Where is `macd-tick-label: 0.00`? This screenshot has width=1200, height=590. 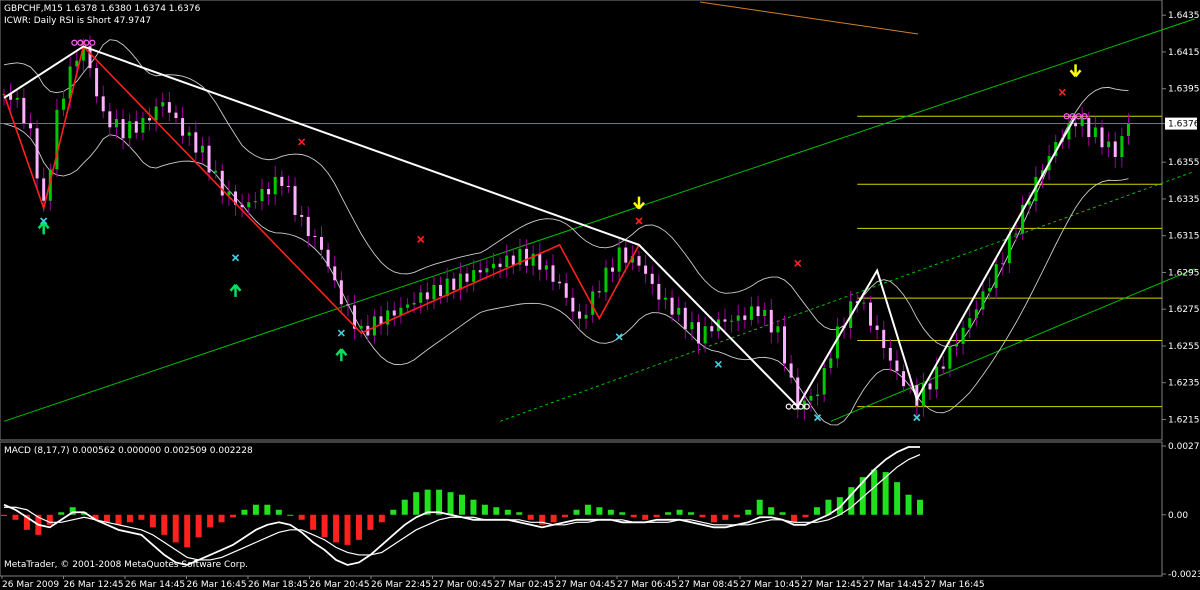 macd-tick-label: 0.00 is located at coordinates (1178, 516).